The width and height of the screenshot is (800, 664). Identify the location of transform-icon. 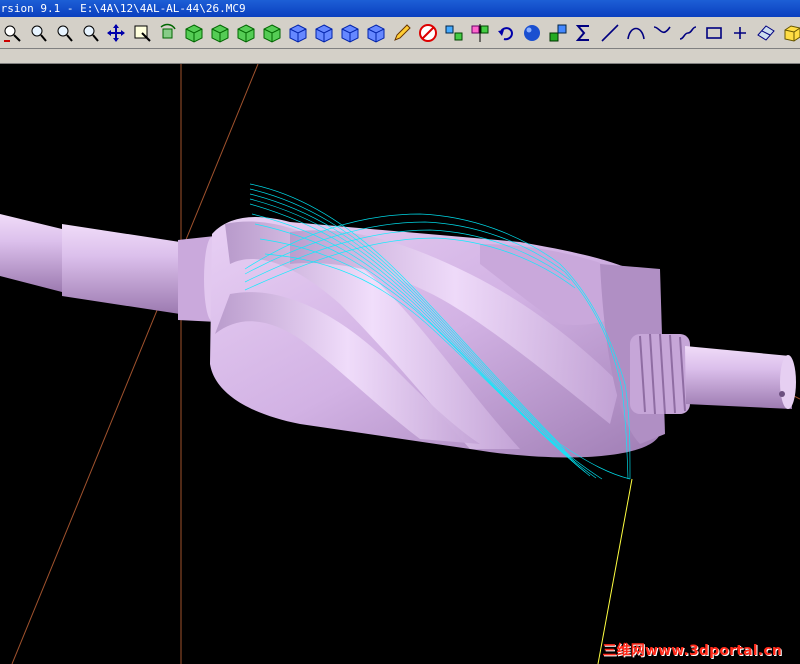
(454, 32).